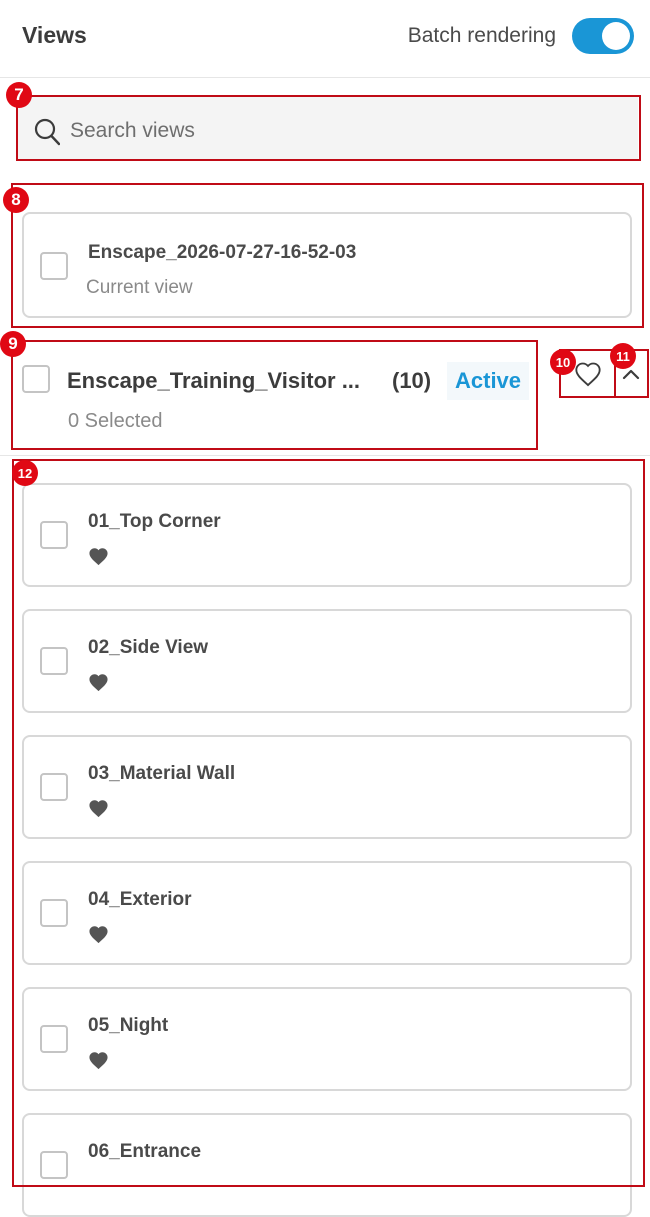  I want to click on annotation-marker-9: 9, so click(13, 344).